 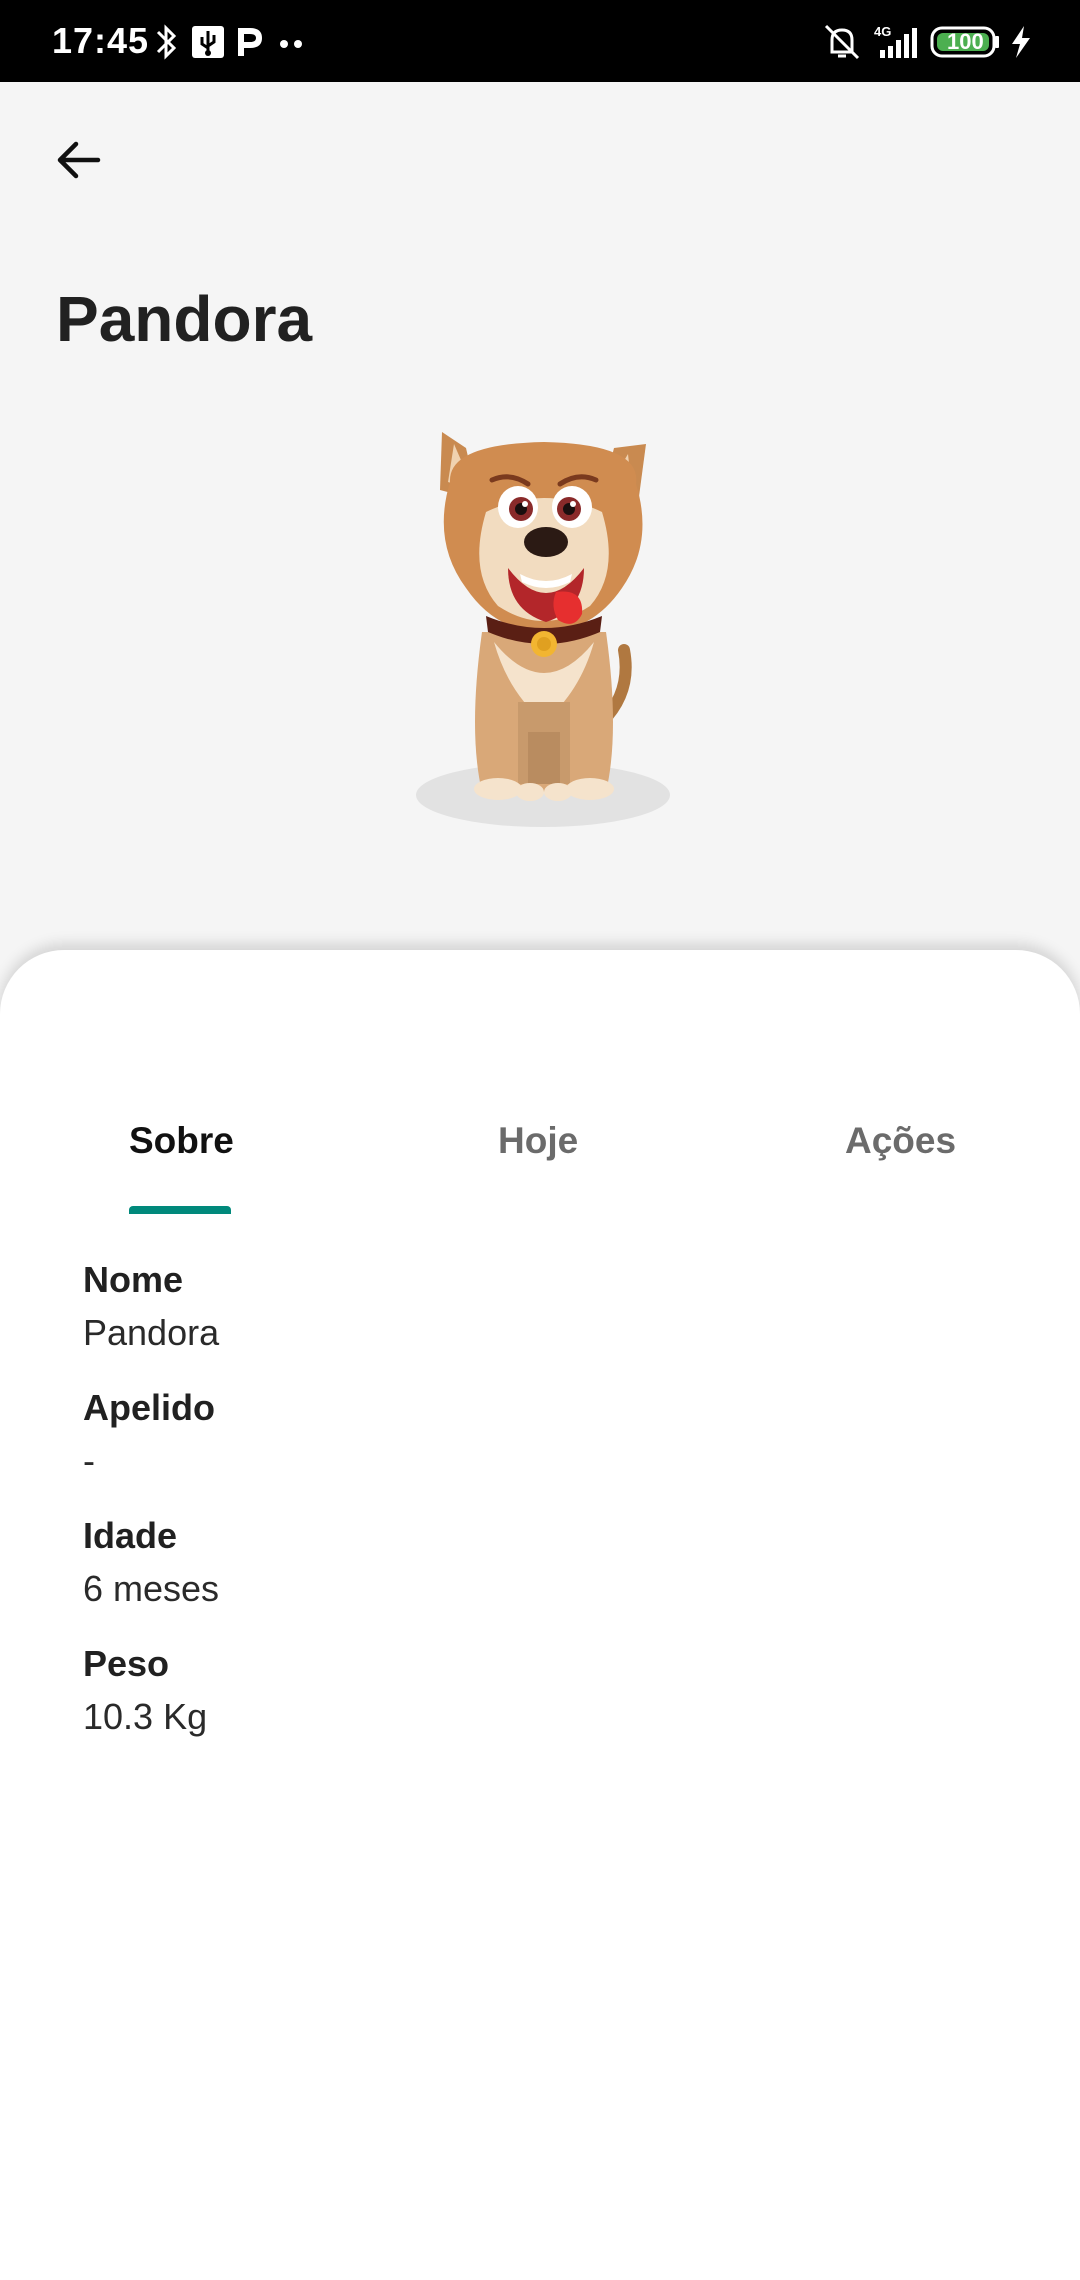 I want to click on info-label: Peso, so click(x=126, y=1663).